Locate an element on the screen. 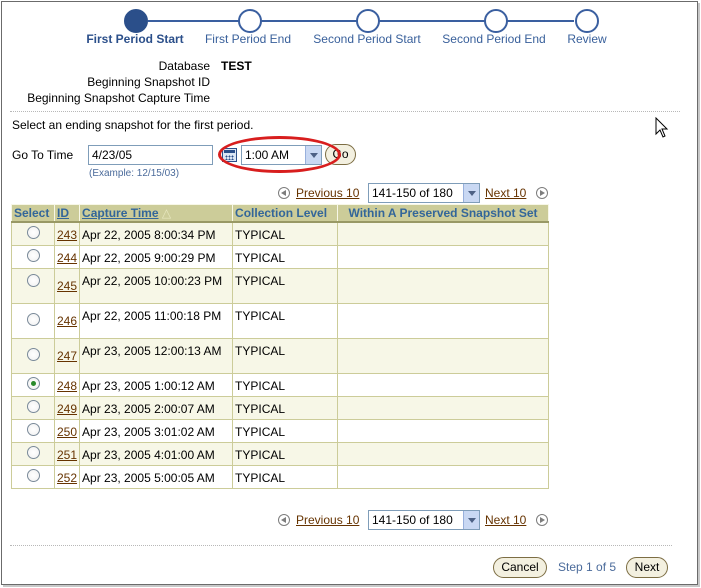 This screenshot has width=701, height=588. column-header-id-label: ID is located at coordinates (63, 213).